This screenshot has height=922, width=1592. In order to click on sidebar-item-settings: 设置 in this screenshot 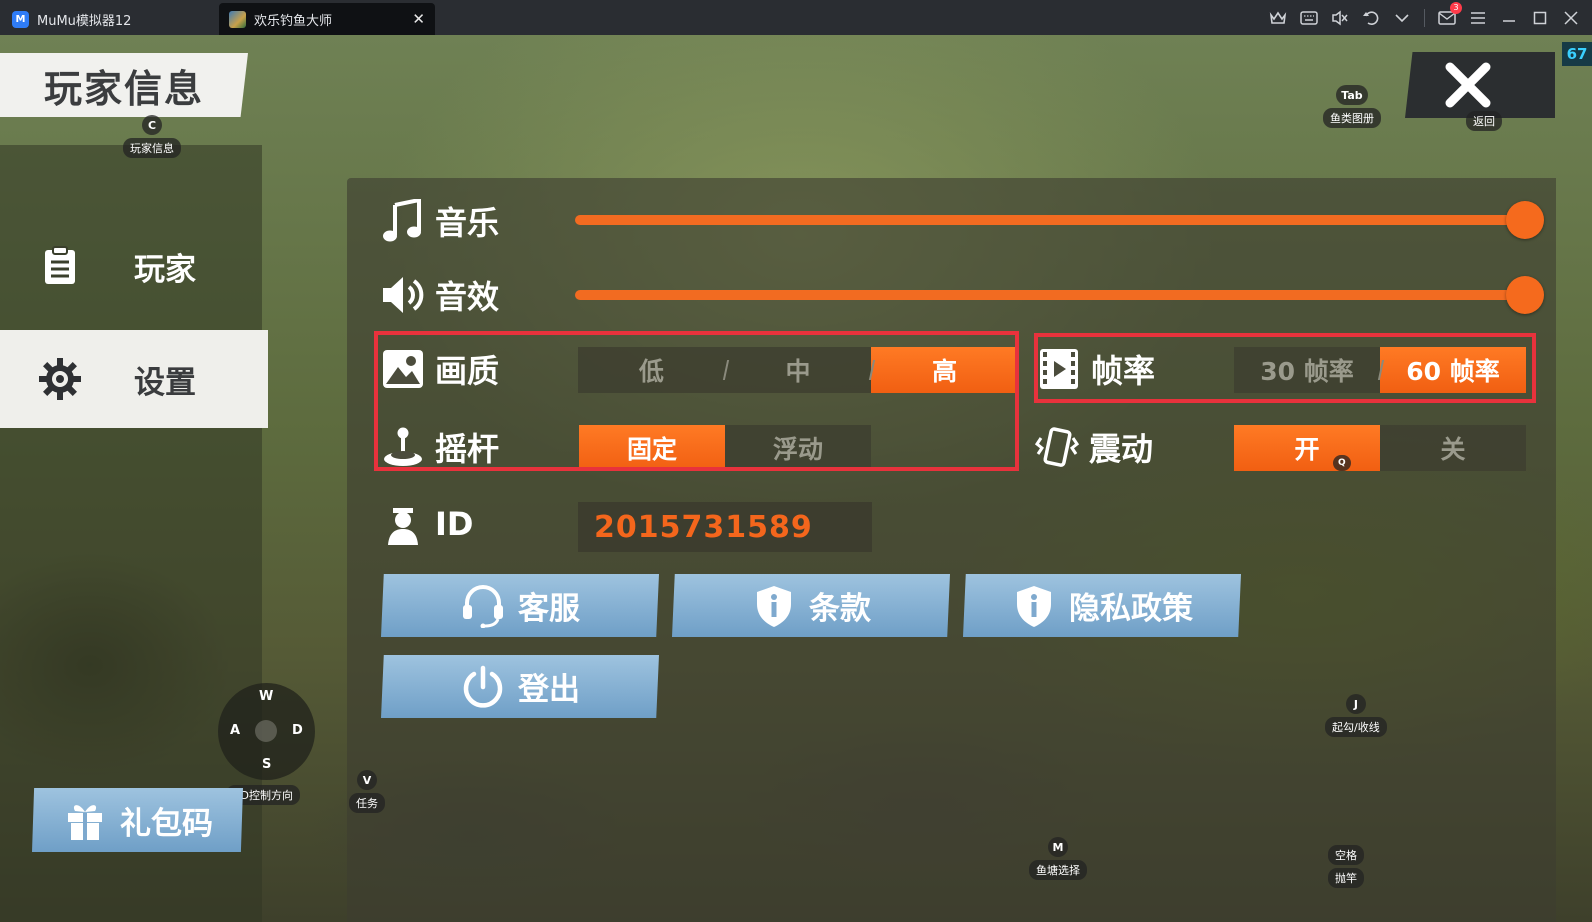, I will do `click(134, 379)`.